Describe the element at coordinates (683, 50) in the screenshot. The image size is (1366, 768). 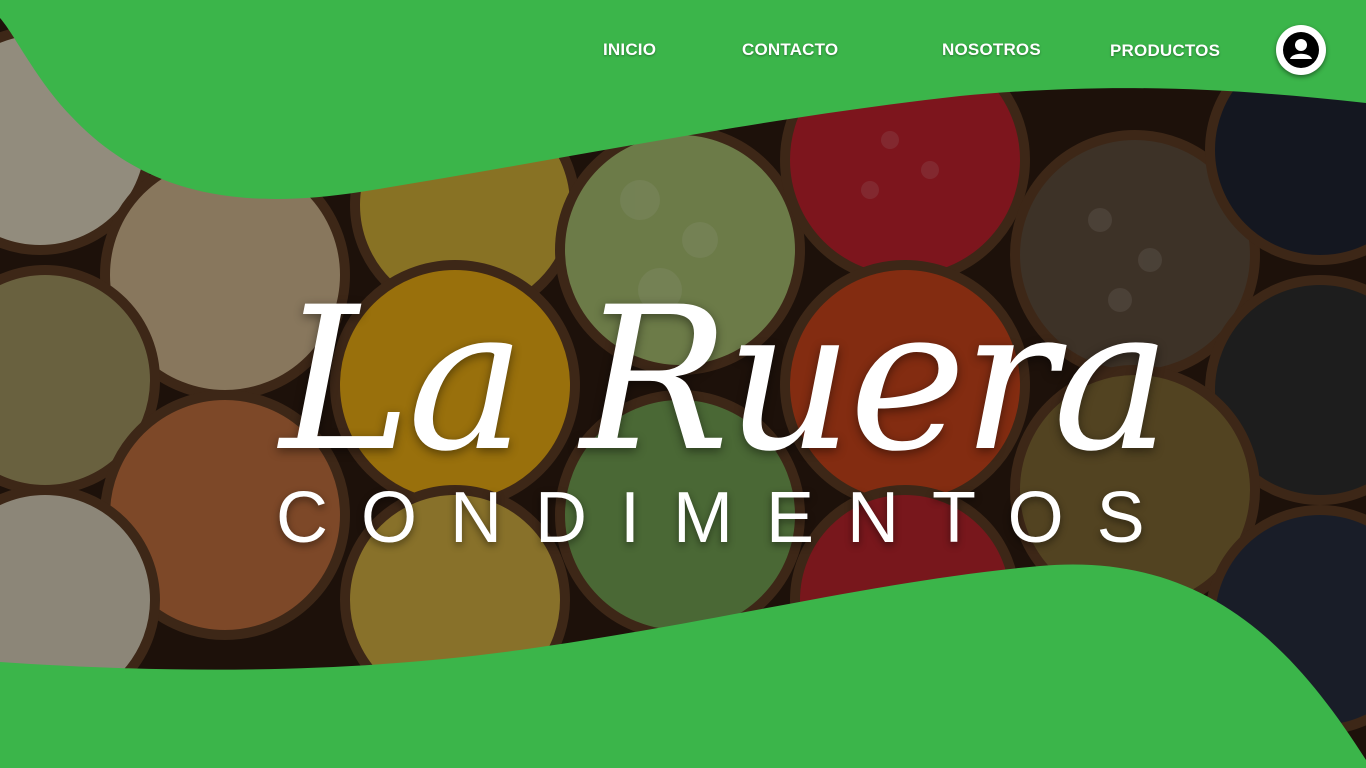
I see `main-navigation: INICIO CONTACTO NOSOTROS PRODUCTOS` at that location.